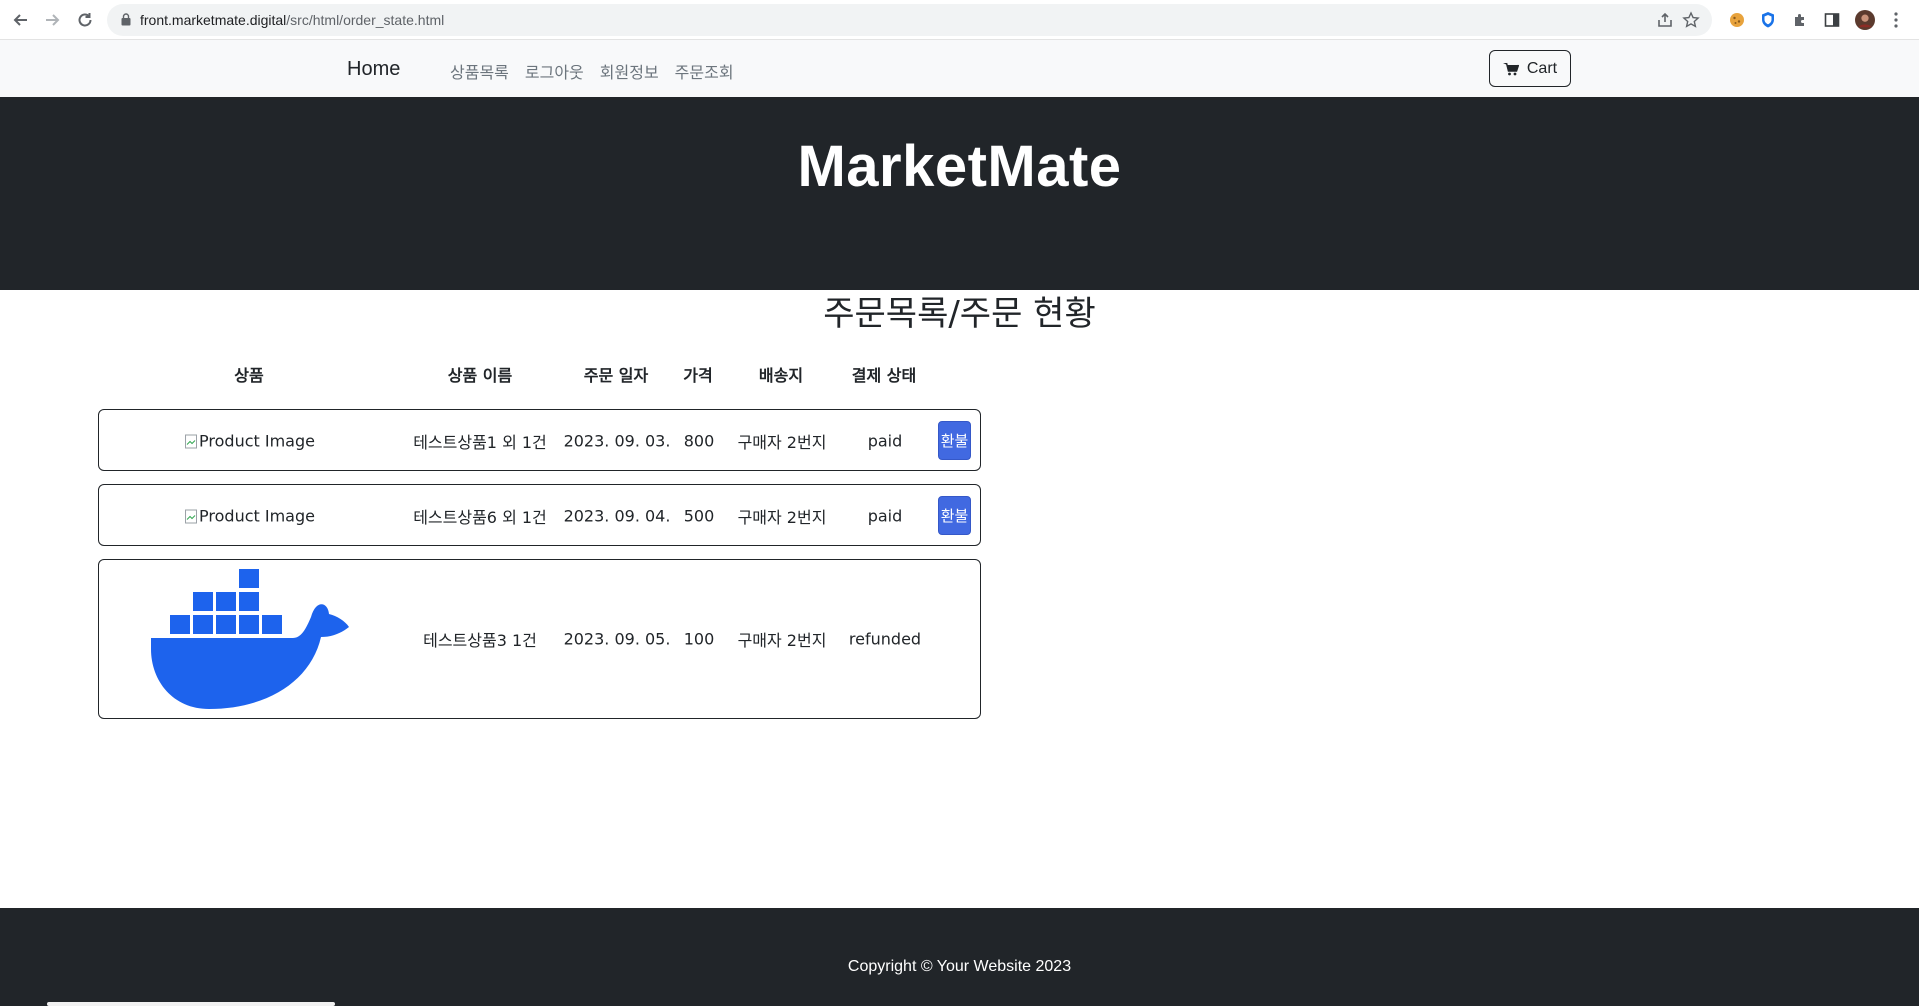 This screenshot has height=1006, width=1919. Describe the element at coordinates (1542, 68) in the screenshot. I see `cart-label: Cart` at that location.